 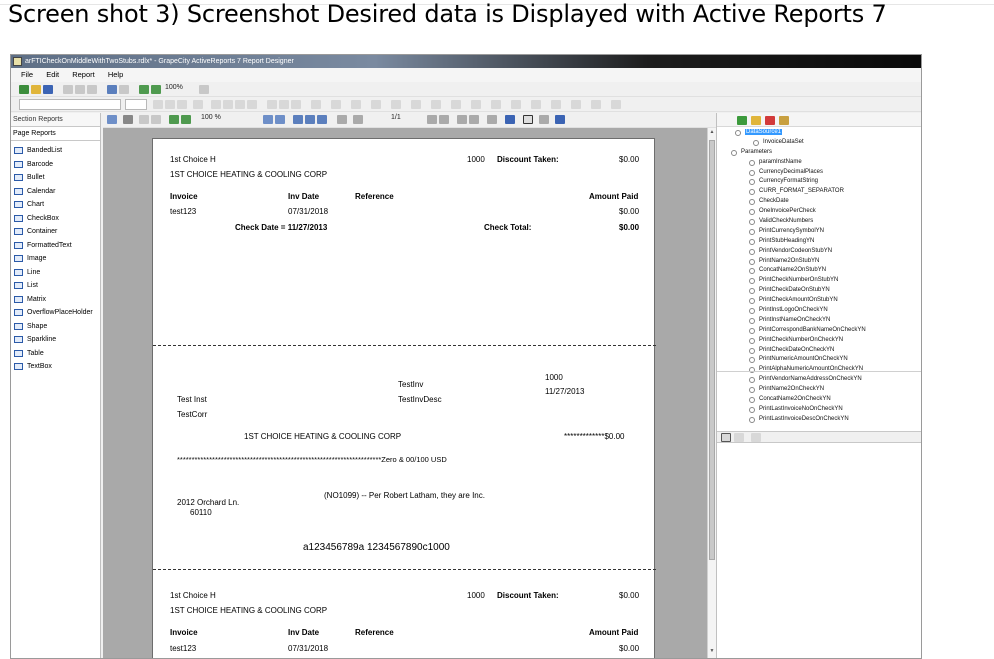 I want to click on align-center-icon, so click(x=228, y=104).